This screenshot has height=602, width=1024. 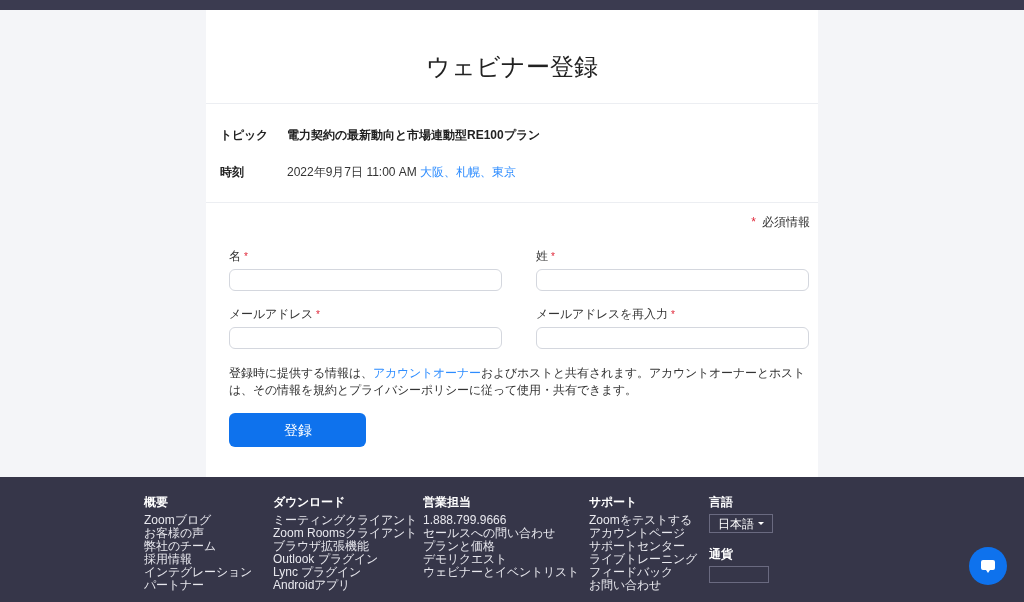 What do you see at coordinates (180, 546) in the screenshot?
I see `footer-link: 弊社のチーム` at bounding box center [180, 546].